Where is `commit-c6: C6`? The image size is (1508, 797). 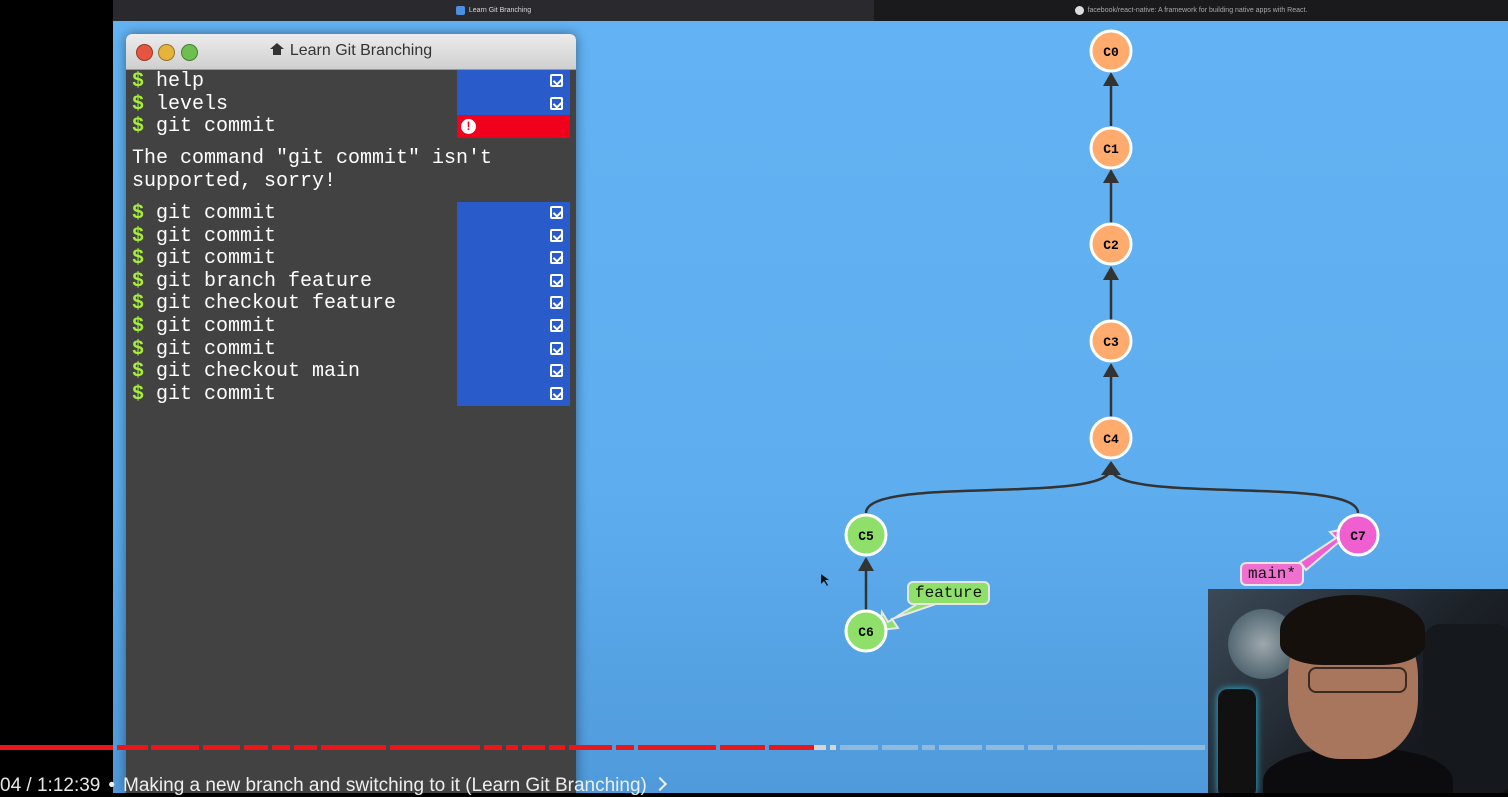
commit-c6: C6 is located at coordinates (866, 631).